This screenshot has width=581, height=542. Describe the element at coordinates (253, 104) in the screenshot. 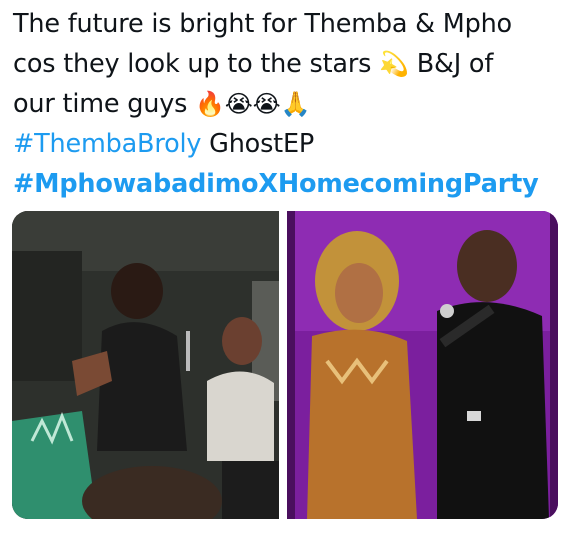

I see `emoji-sequence-icon: 🔥😭😭🙏` at that location.